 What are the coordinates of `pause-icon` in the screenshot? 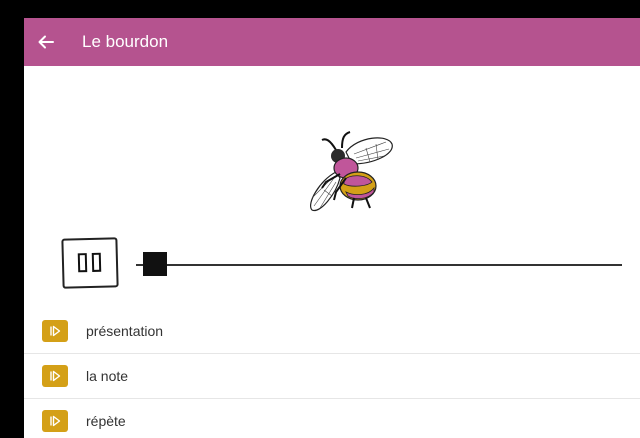 It's located at (89, 262).